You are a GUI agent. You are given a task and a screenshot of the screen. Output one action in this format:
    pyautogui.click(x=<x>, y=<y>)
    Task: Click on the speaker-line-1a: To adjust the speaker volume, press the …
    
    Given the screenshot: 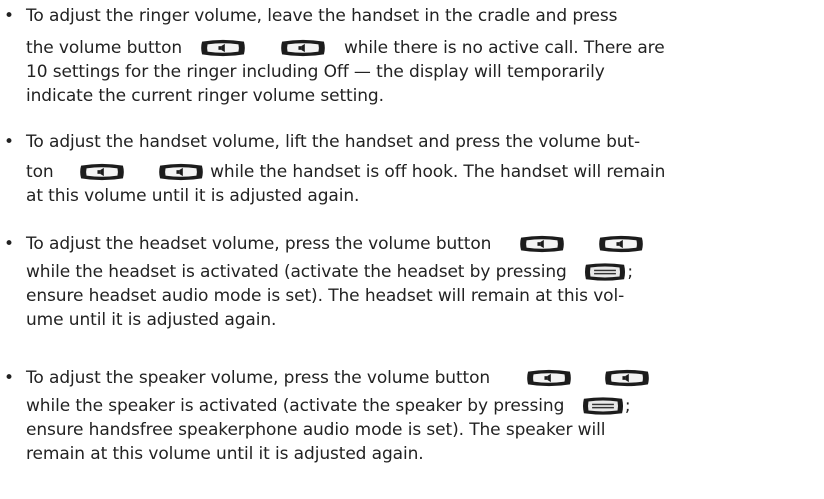 What is the action you would take?
    pyautogui.click(x=258, y=378)
    